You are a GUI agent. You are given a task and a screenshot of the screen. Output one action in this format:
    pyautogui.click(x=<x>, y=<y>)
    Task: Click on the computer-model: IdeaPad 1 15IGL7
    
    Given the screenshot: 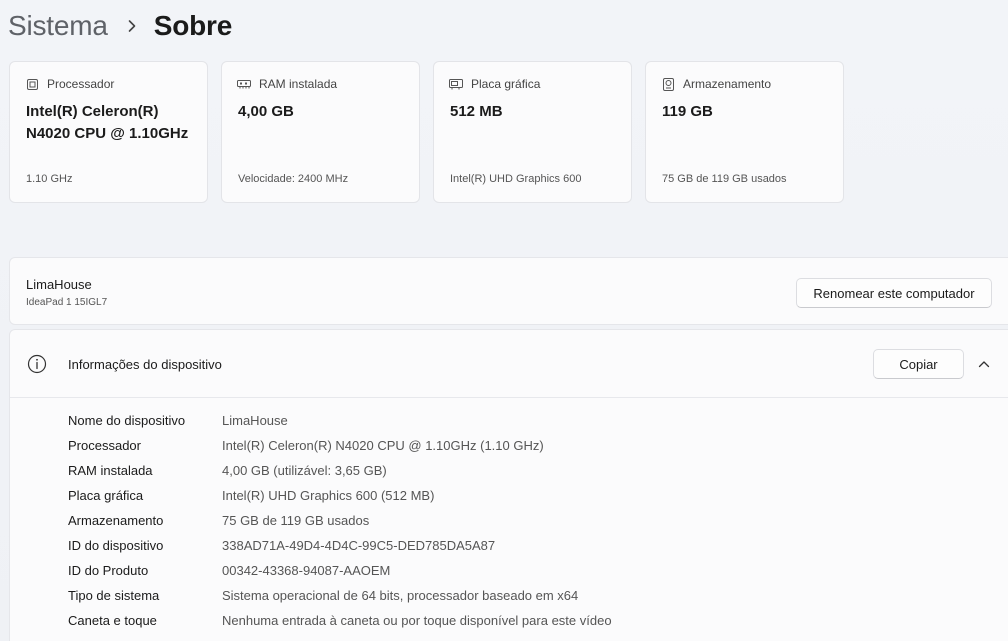 What is the action you would take?
    pyautogui.click(x=67, y=302)
    